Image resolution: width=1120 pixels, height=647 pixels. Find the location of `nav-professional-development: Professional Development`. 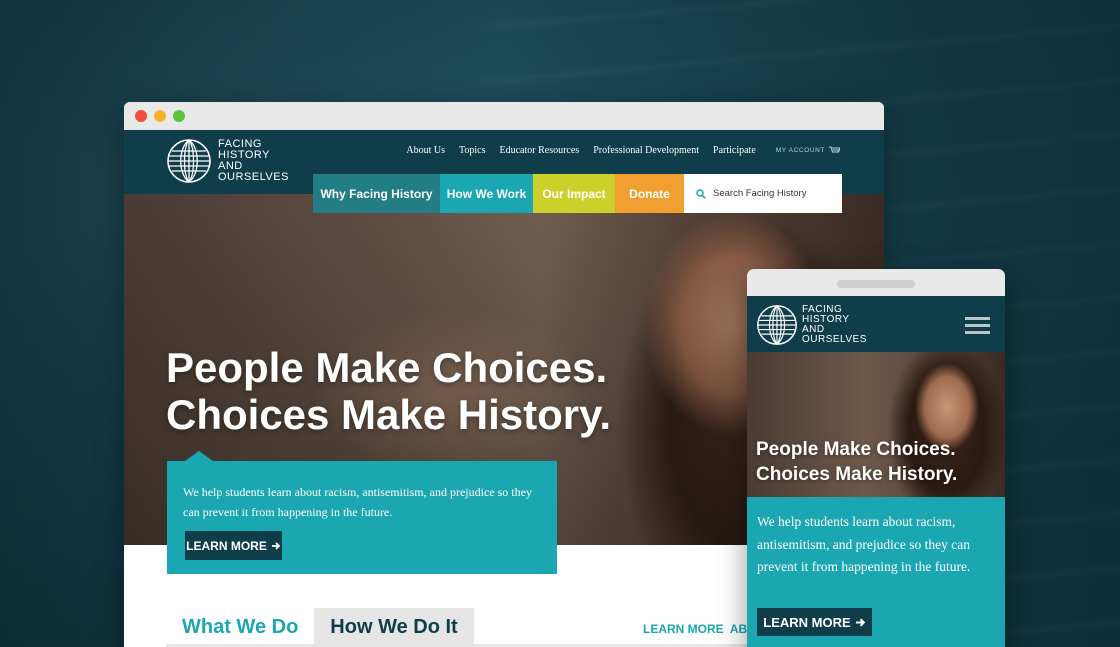

nav-professional-development: Professional Development is located at coordinates (646, 150).